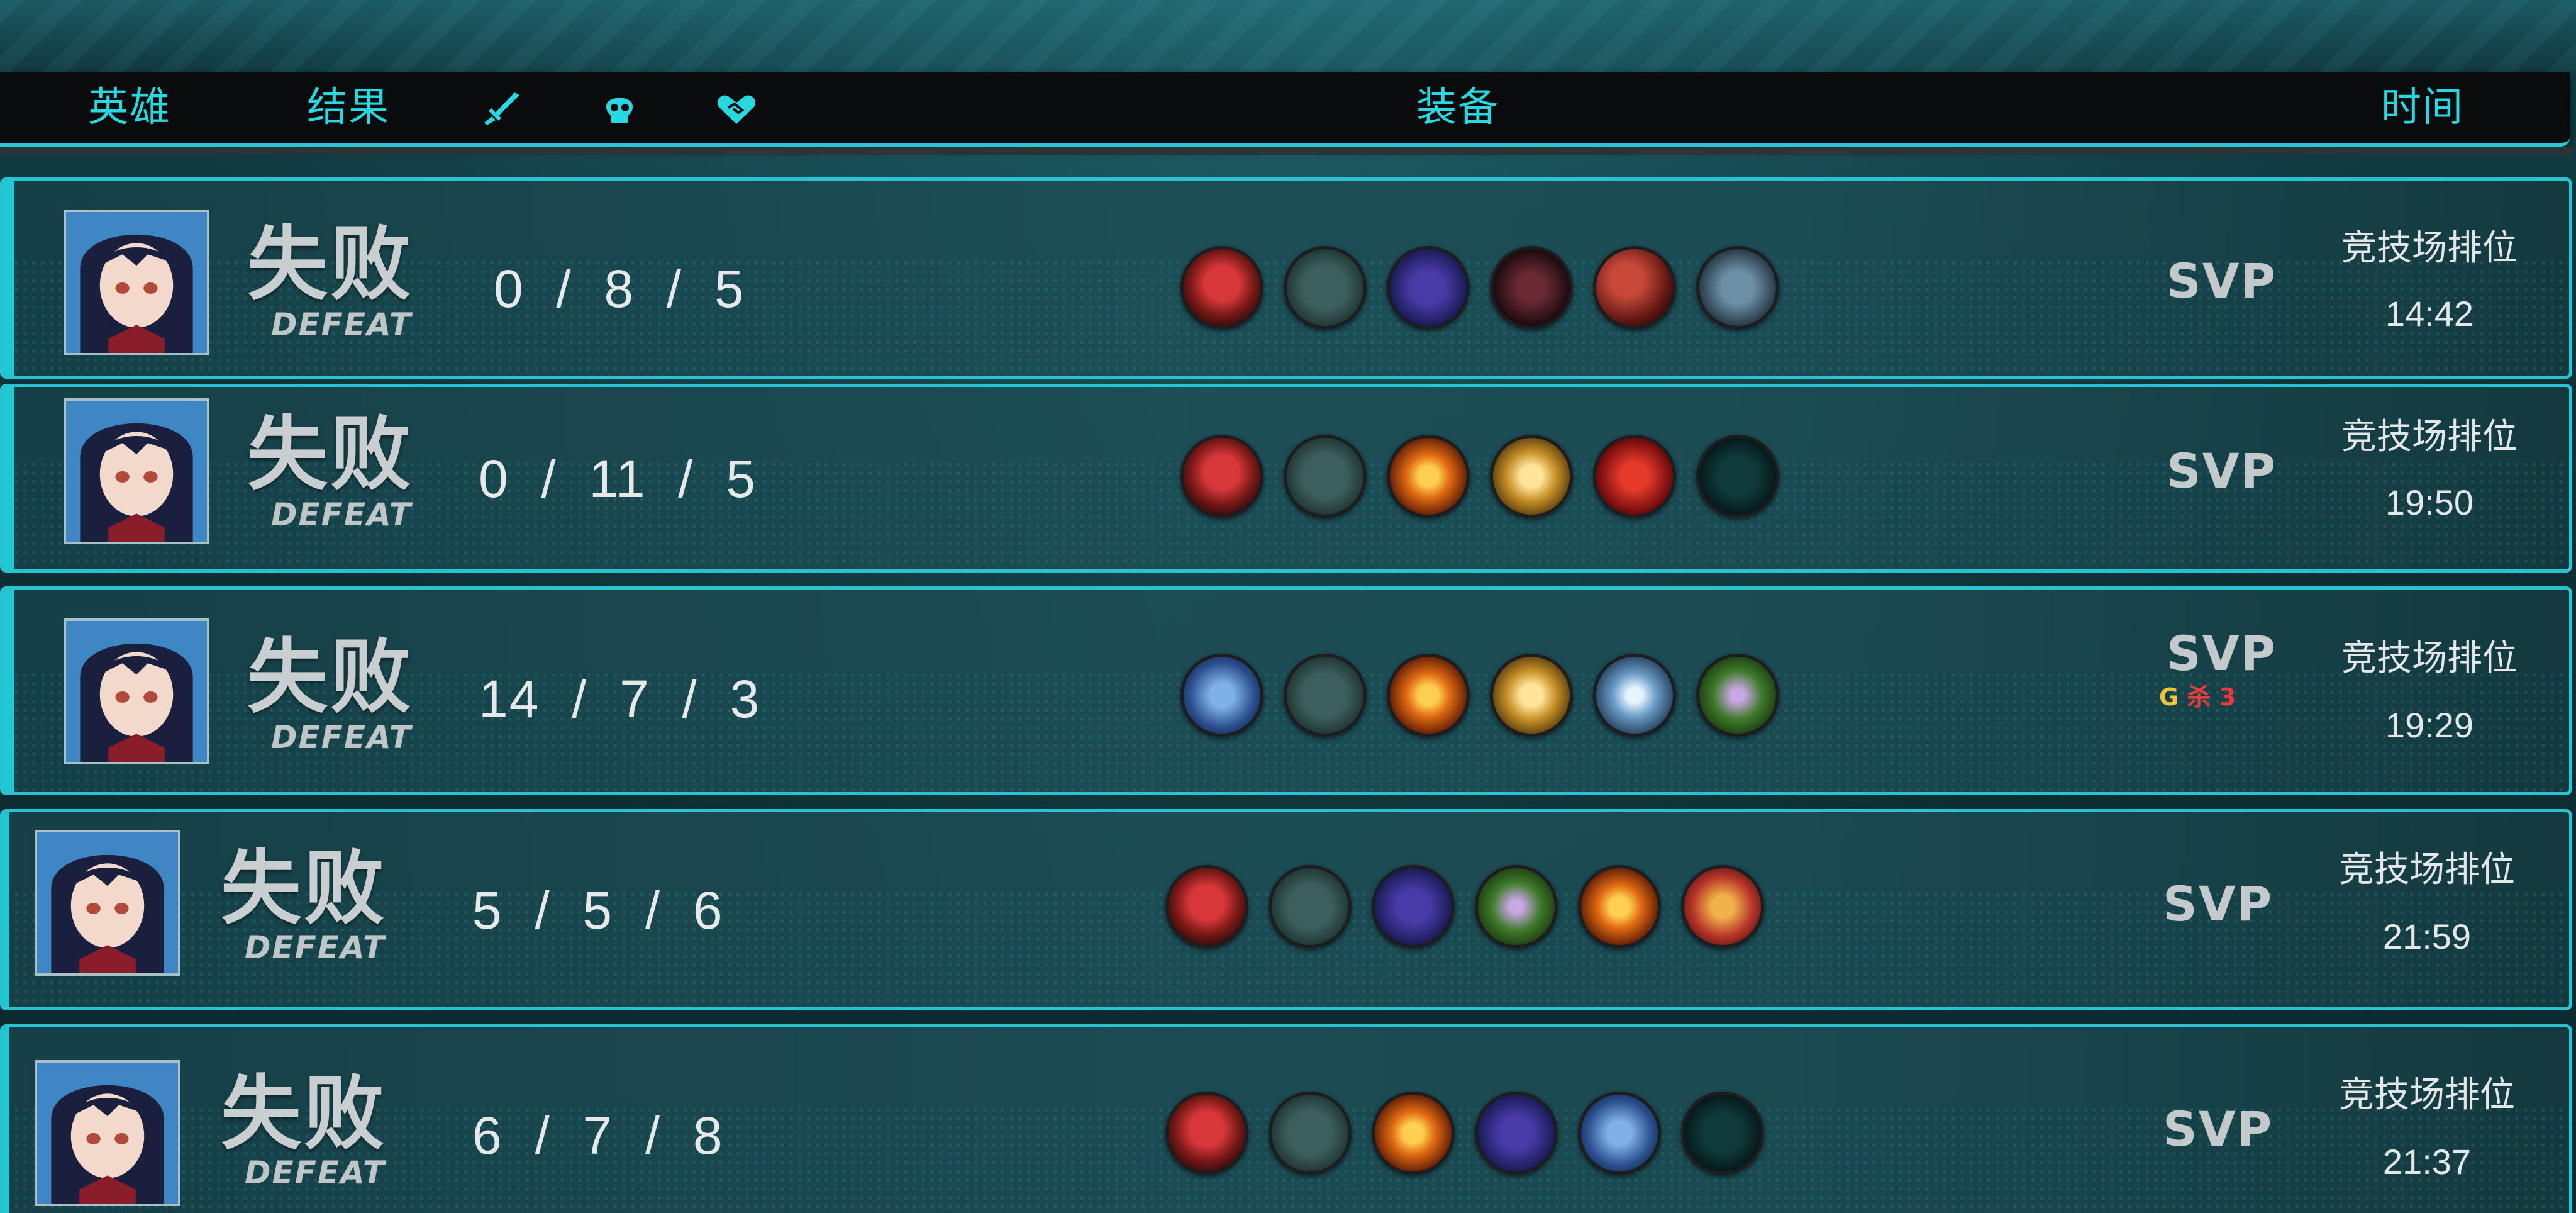  What do you see at coordinates (1634, 695) in the screenshot?
I see `ice-shard-icon` at bounding box center [1634, 695].